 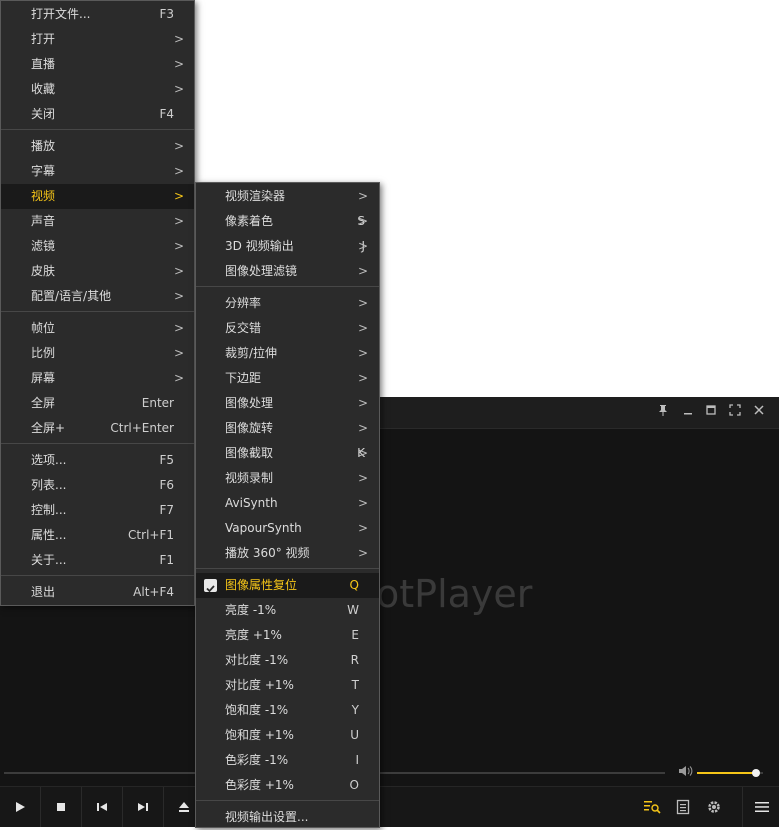 What do you see at coordinates (97, 560) in the screenshot?
I see `menu-item: 关于... F1` at bounding box center [97, 560].